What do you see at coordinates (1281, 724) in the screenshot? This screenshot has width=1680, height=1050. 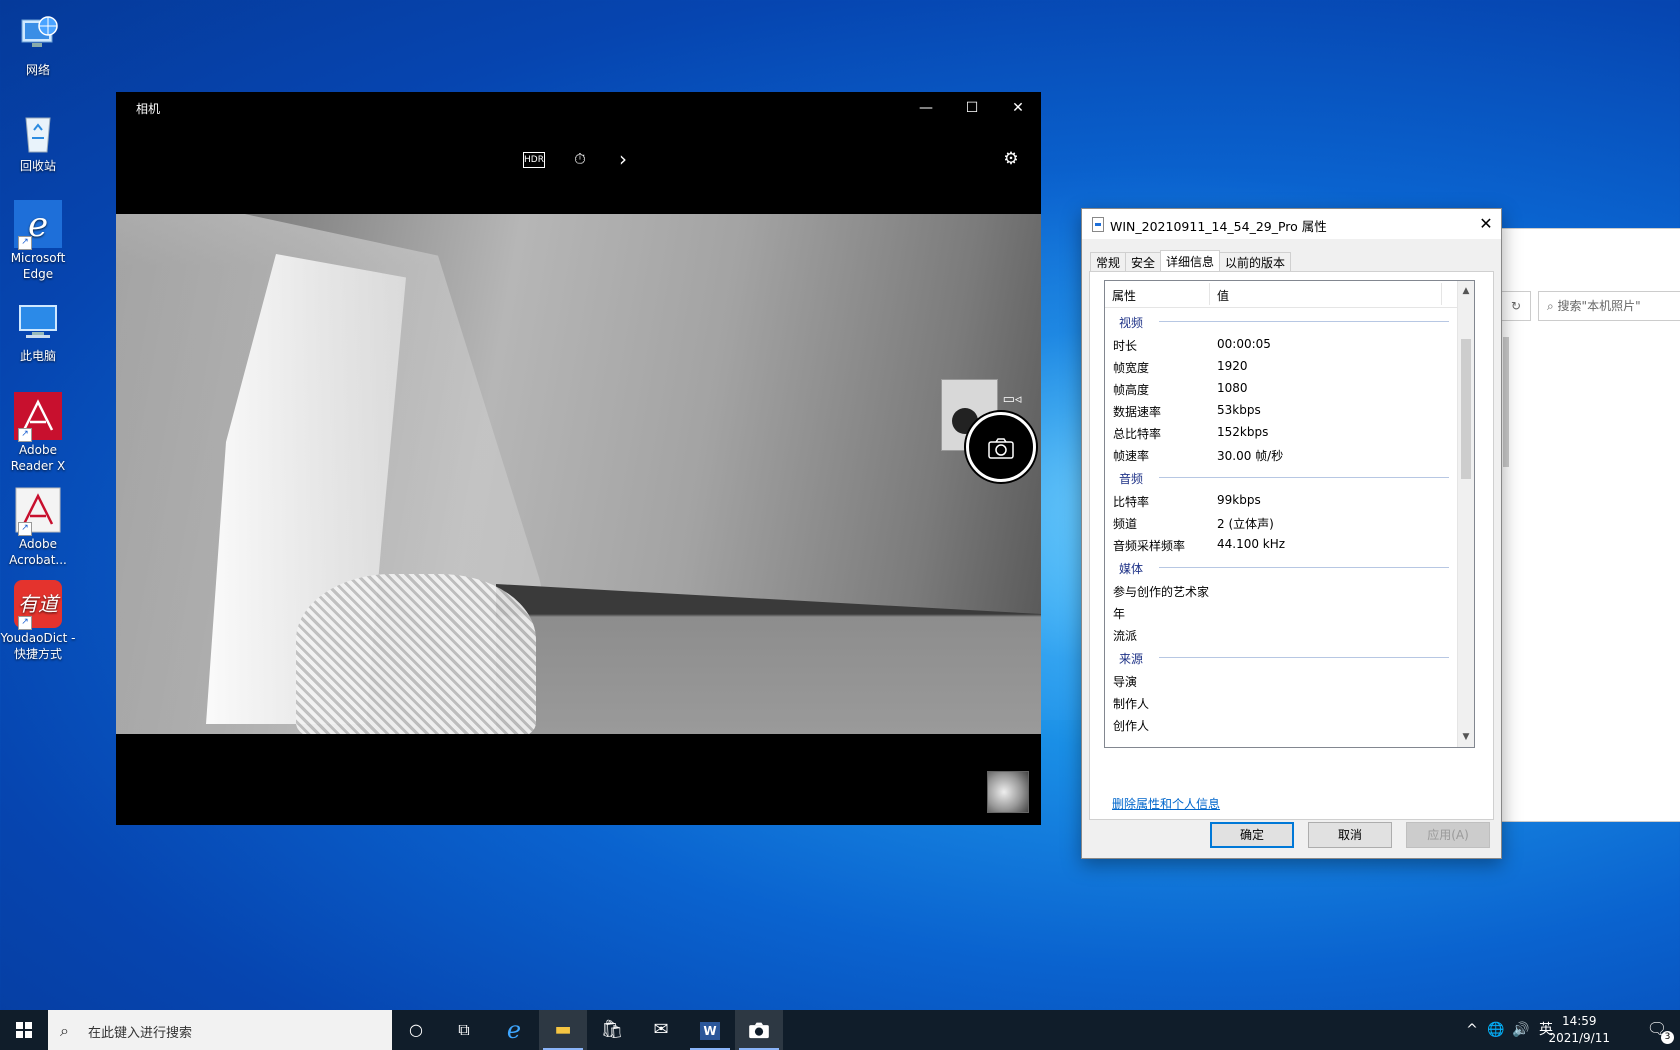 I see `property-row: 创作人` at bounding box center [1281, 724].